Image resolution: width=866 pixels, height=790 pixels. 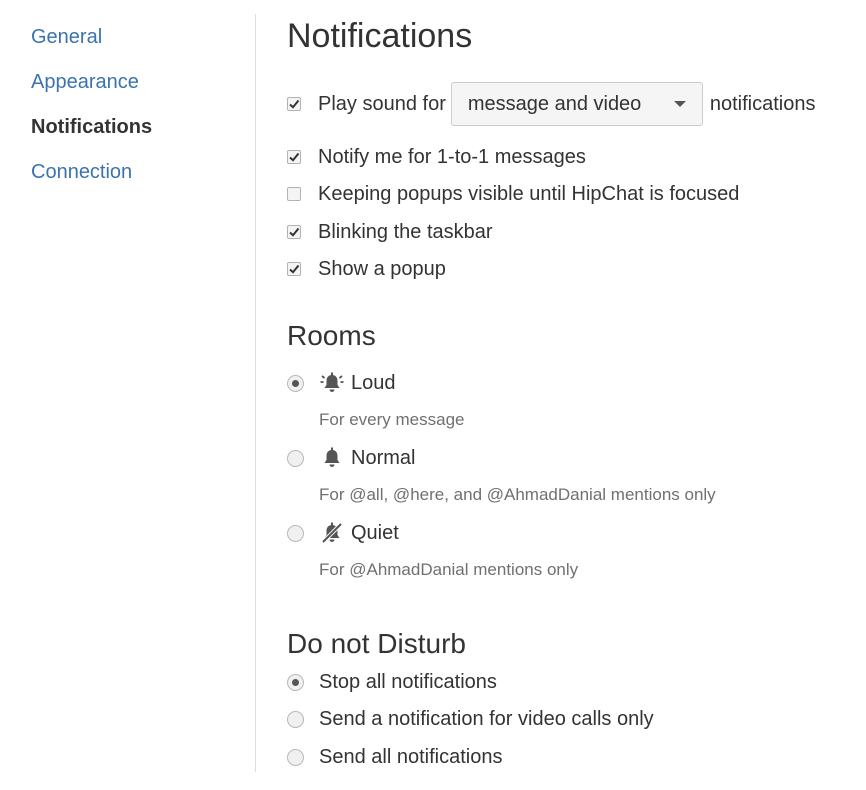 I want to click on stop-all-label: Stop all notifications, so click(x=408, y=681).